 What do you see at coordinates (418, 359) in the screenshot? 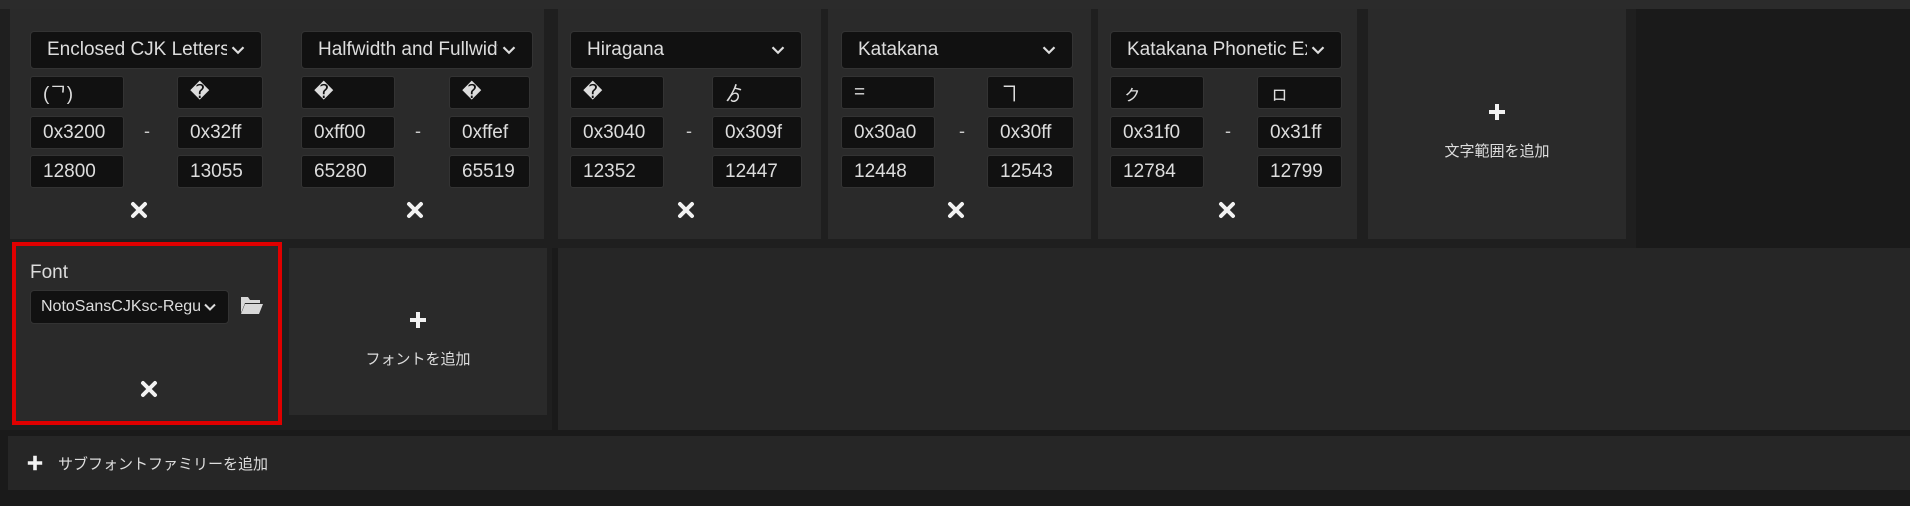
I see `add-font-label: フォントを追加` at bounding box center [418, 359].